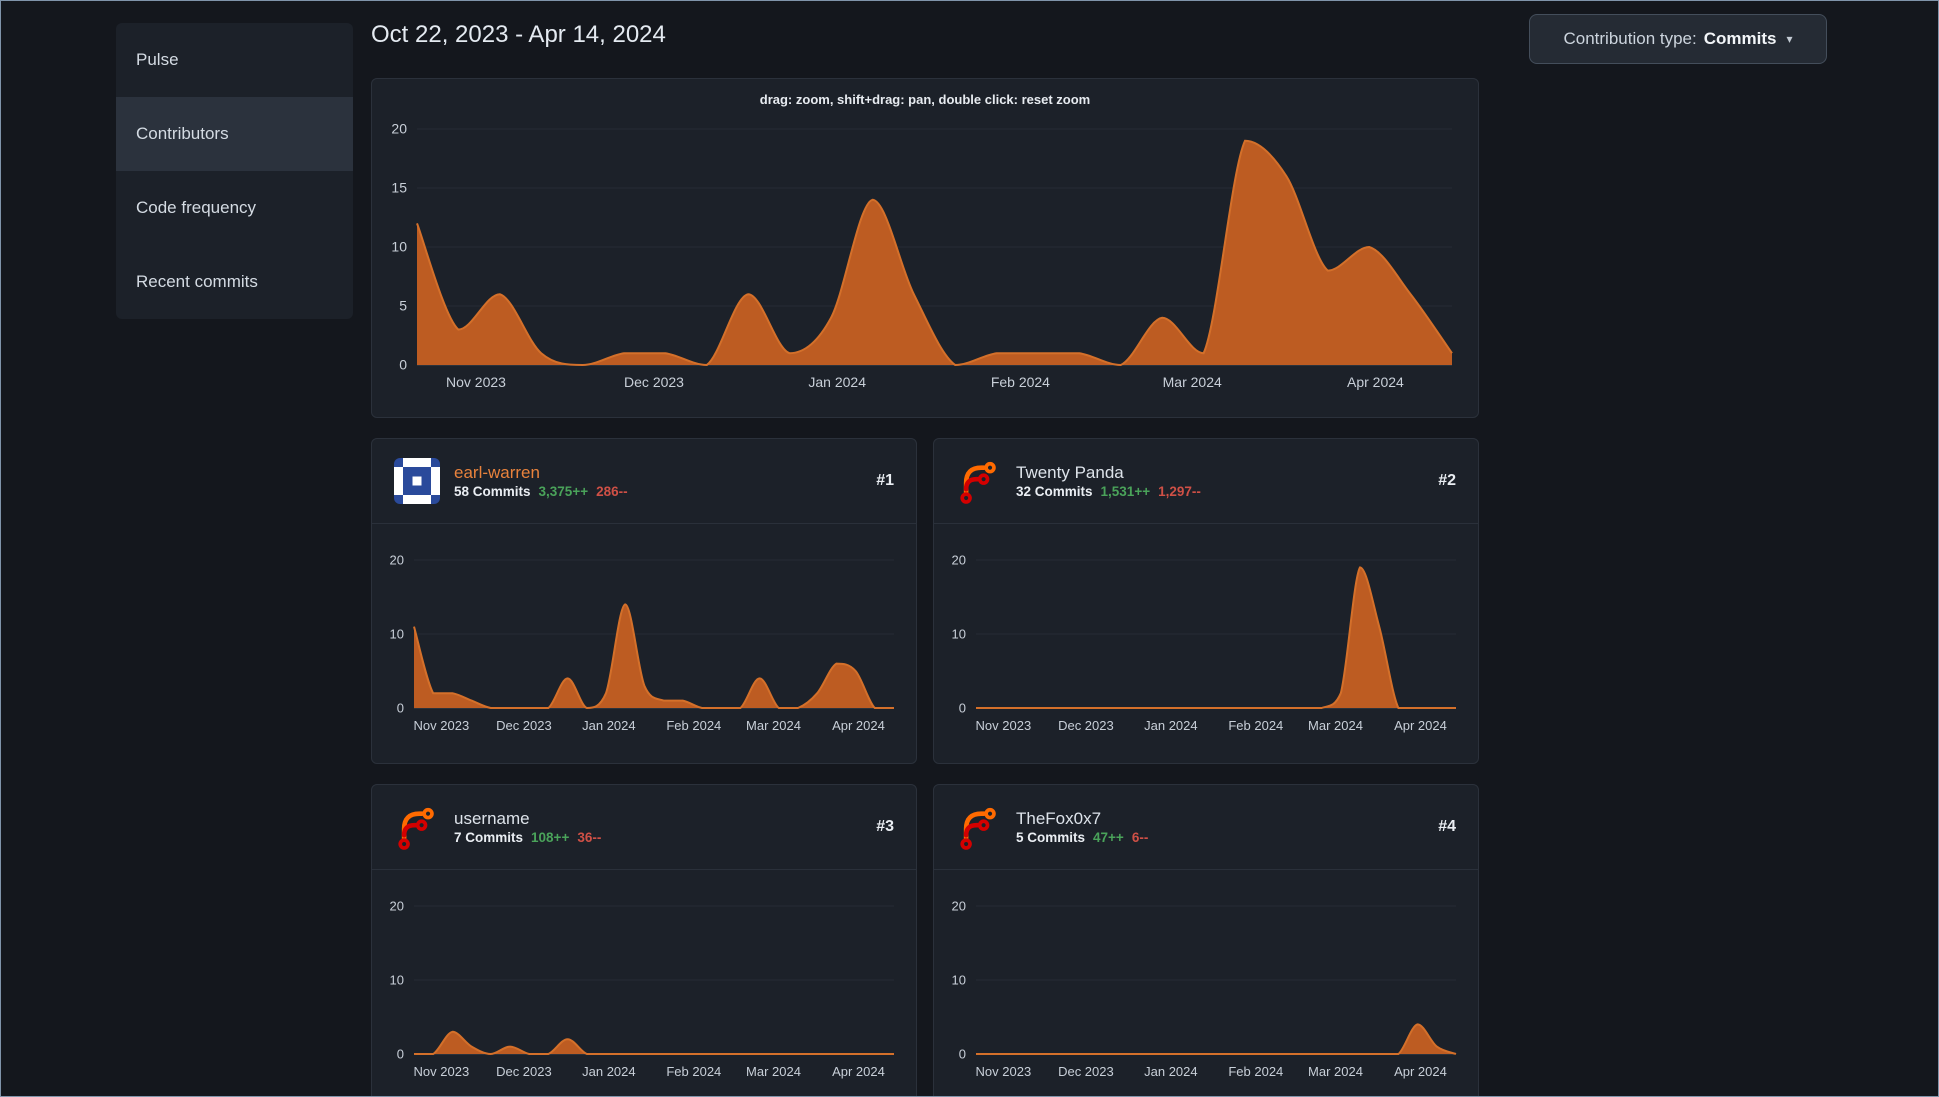 This screenshot has height=1097, width=1939. Describe the element at coordinates (1789, 39) in the screenshot. I see `caret-down-icon: ▾` at that location.